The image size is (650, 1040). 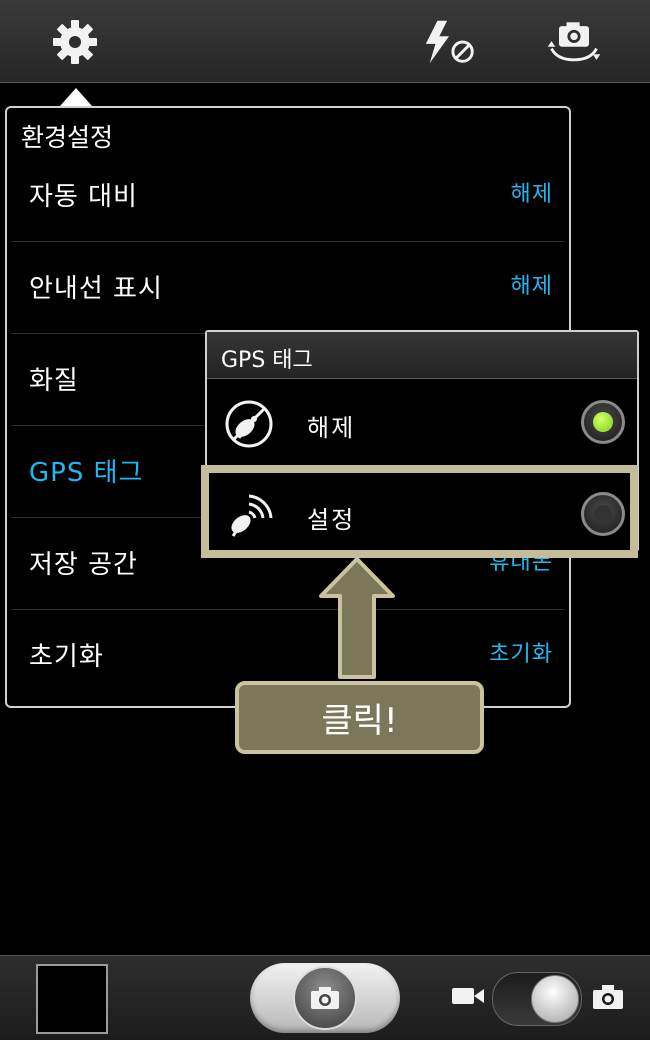 I want to click on toggle-knob, so click(x=555, y=999).